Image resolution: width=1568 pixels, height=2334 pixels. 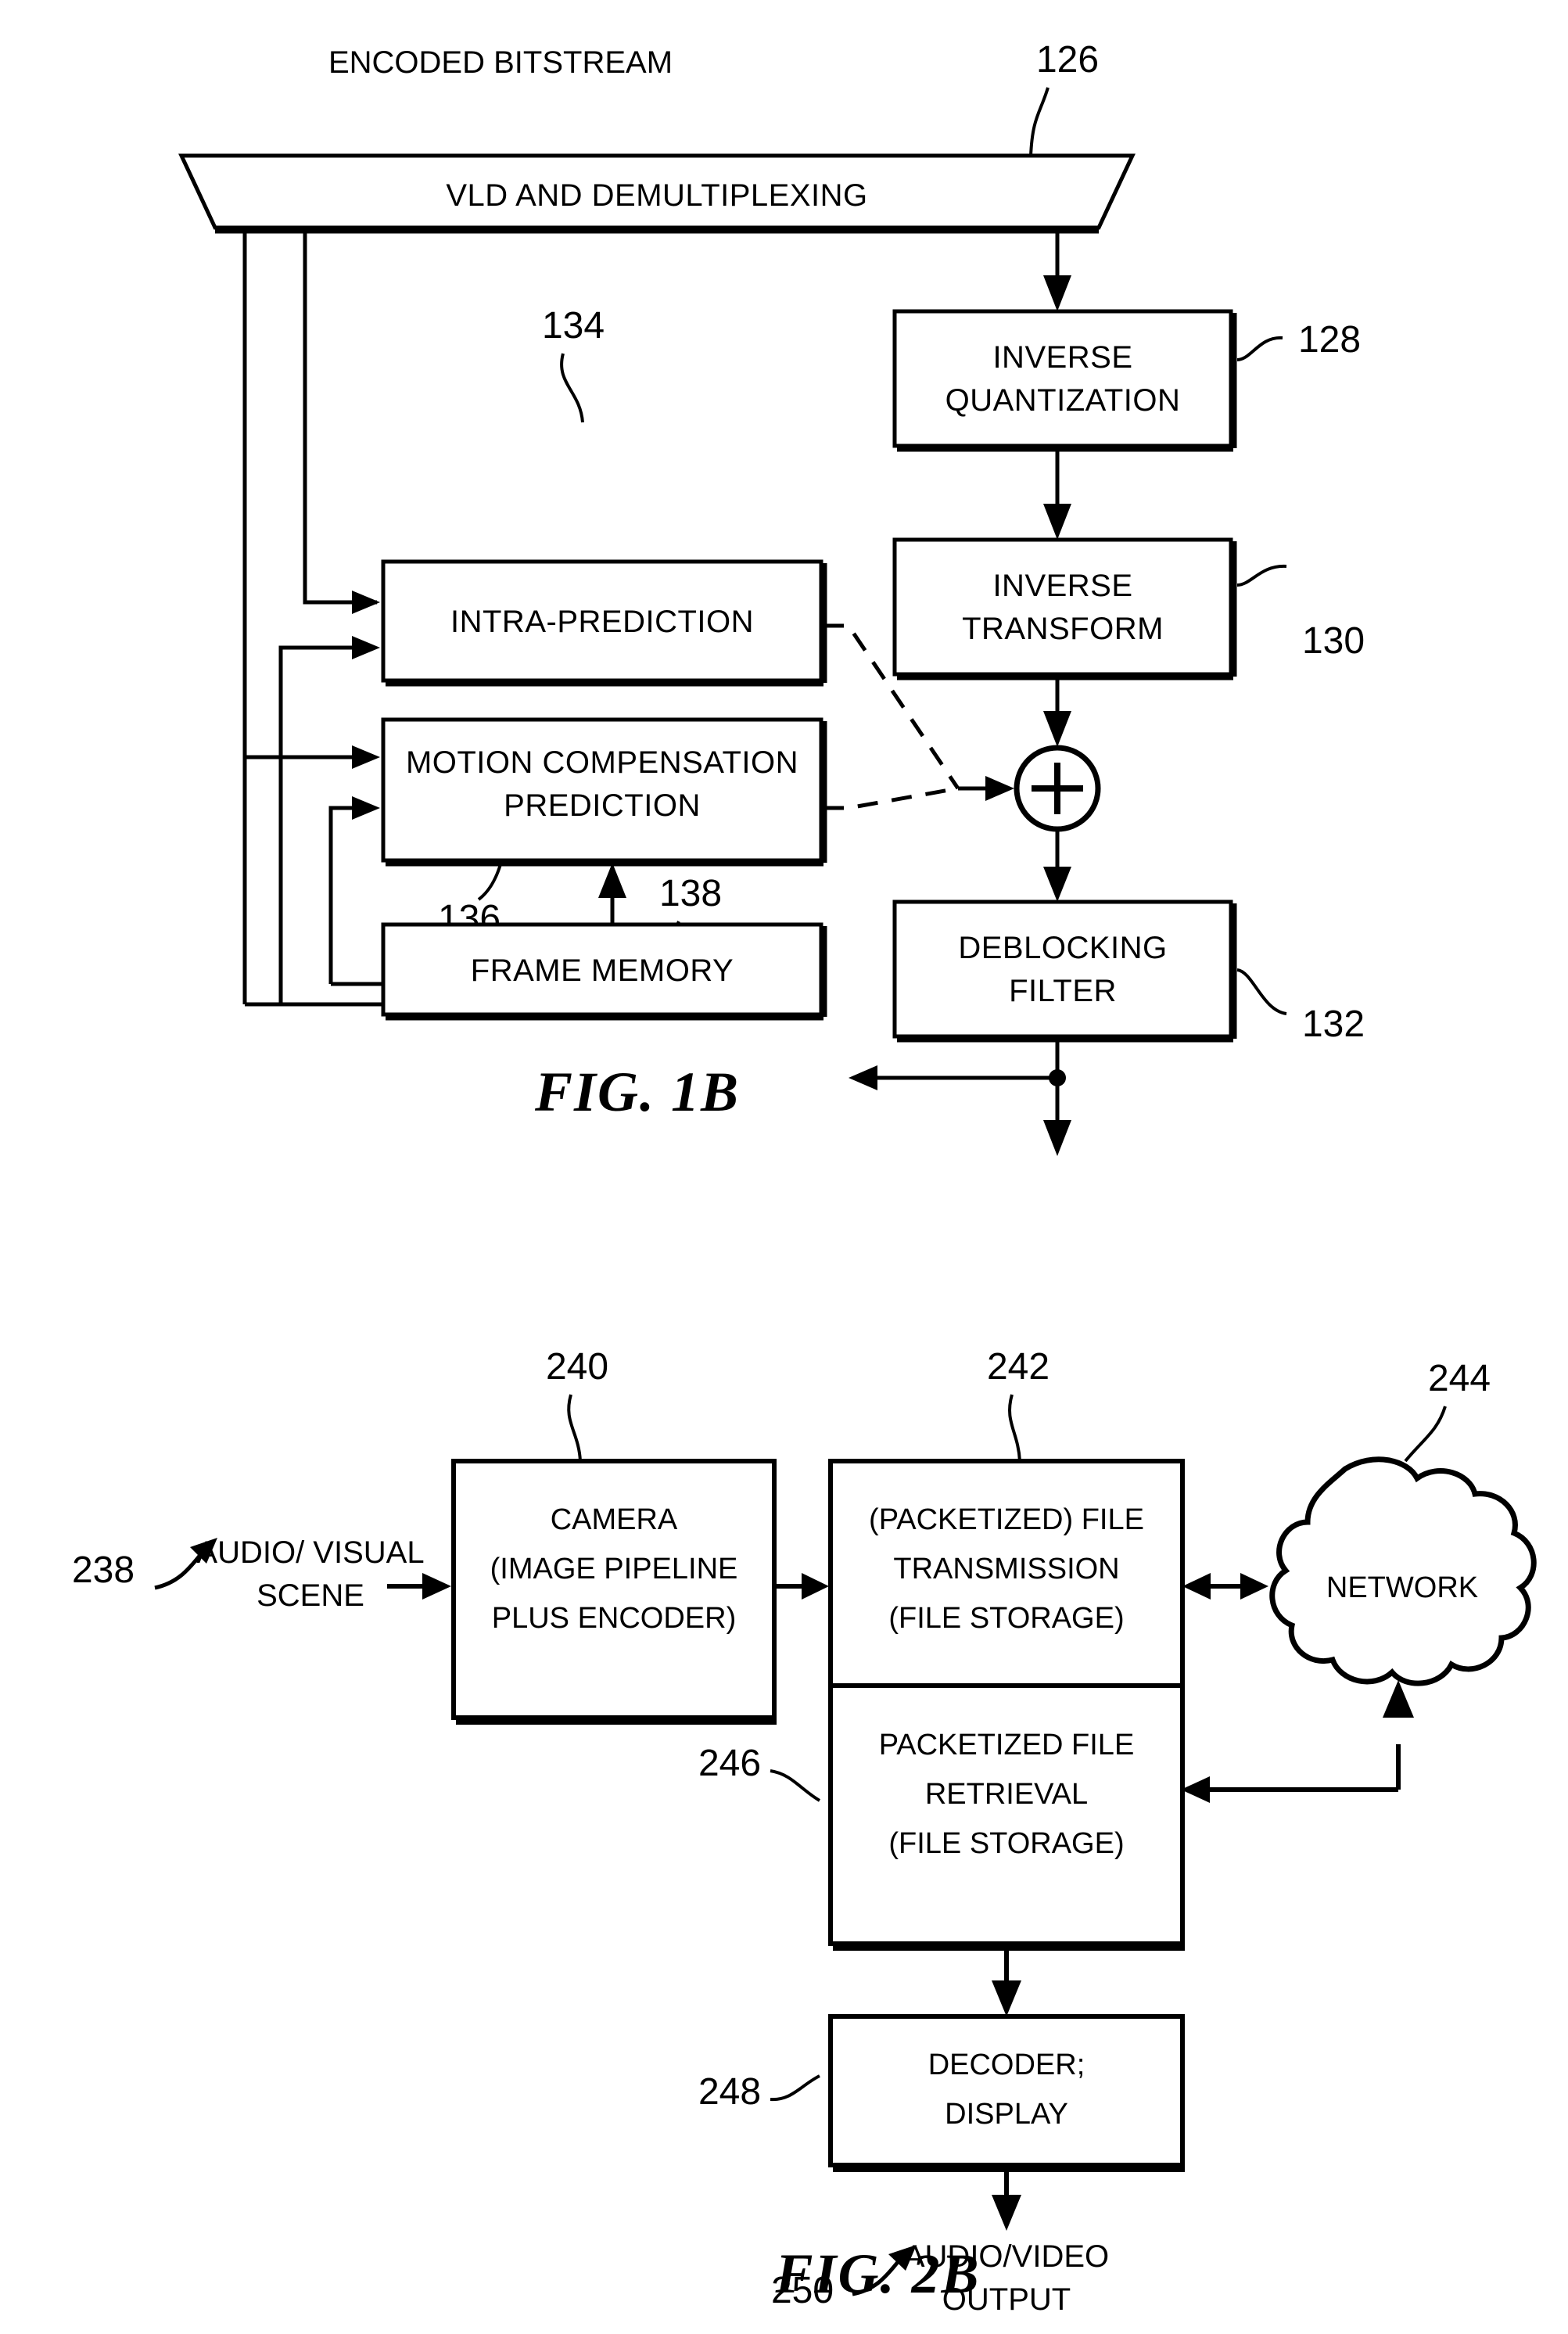 I want to click on deblocking-filter-line1: DEBLOCKING, so click(x=1062, y=948).